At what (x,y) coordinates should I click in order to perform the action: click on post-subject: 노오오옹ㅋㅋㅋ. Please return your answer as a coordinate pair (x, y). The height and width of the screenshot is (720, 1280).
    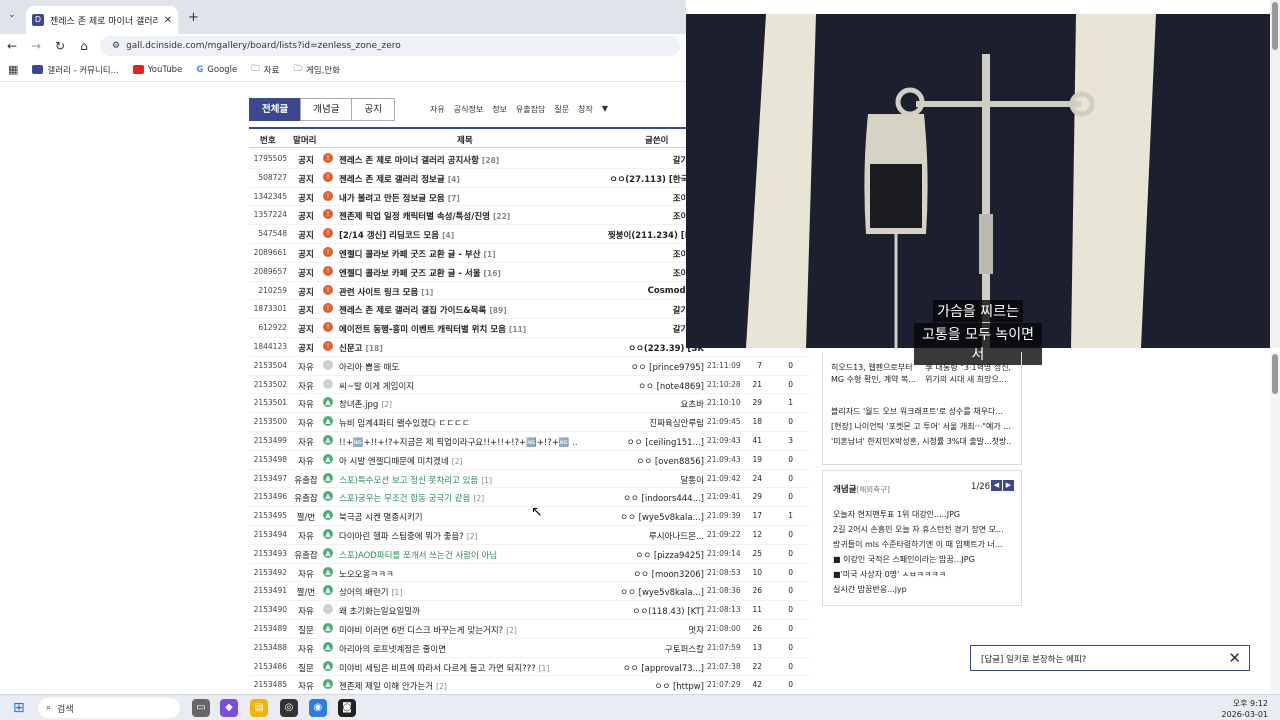
    Looking at the image, I should click on (366, 574).